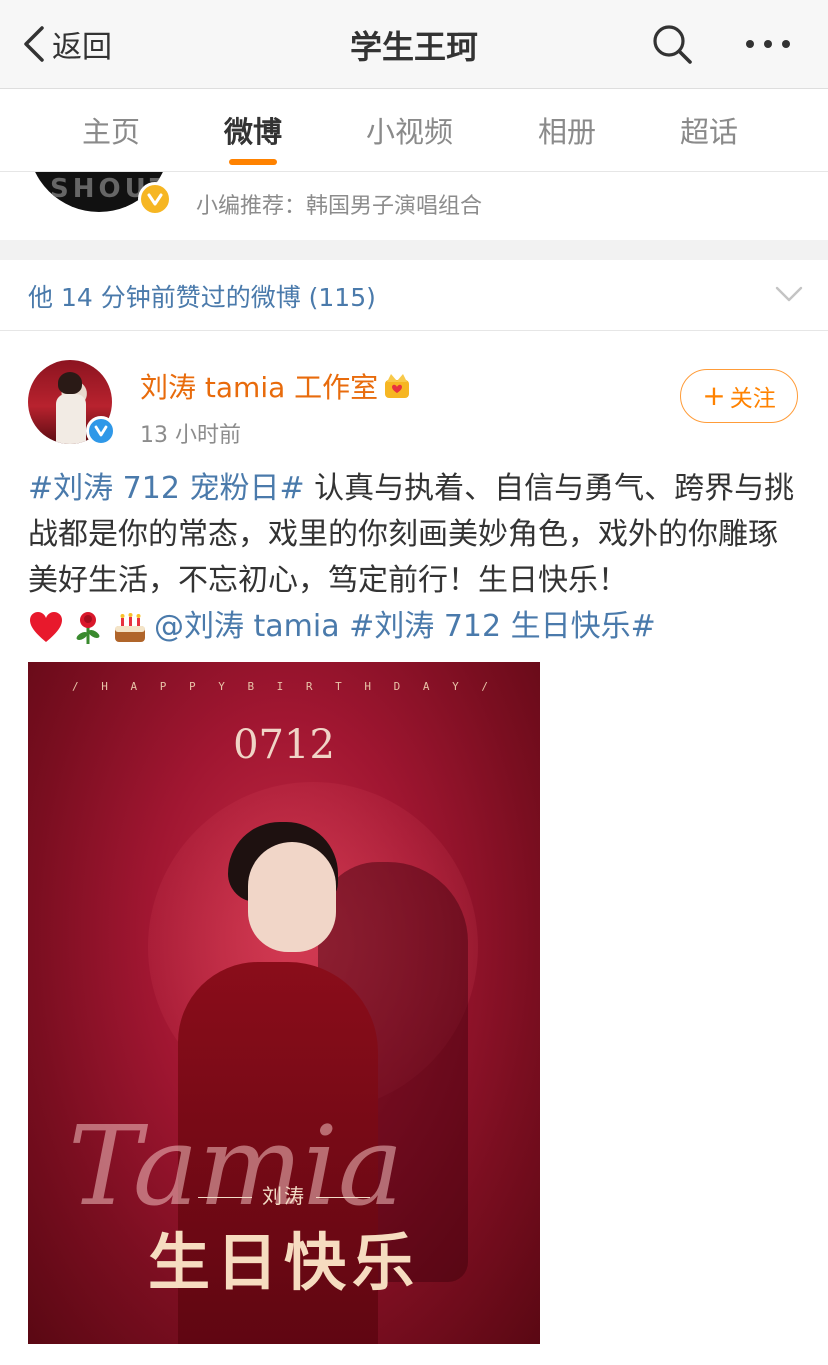  What do you see at coordinates (672, 44) in the screenshot?
I see `search-icon` at bounding box center [672, 44].